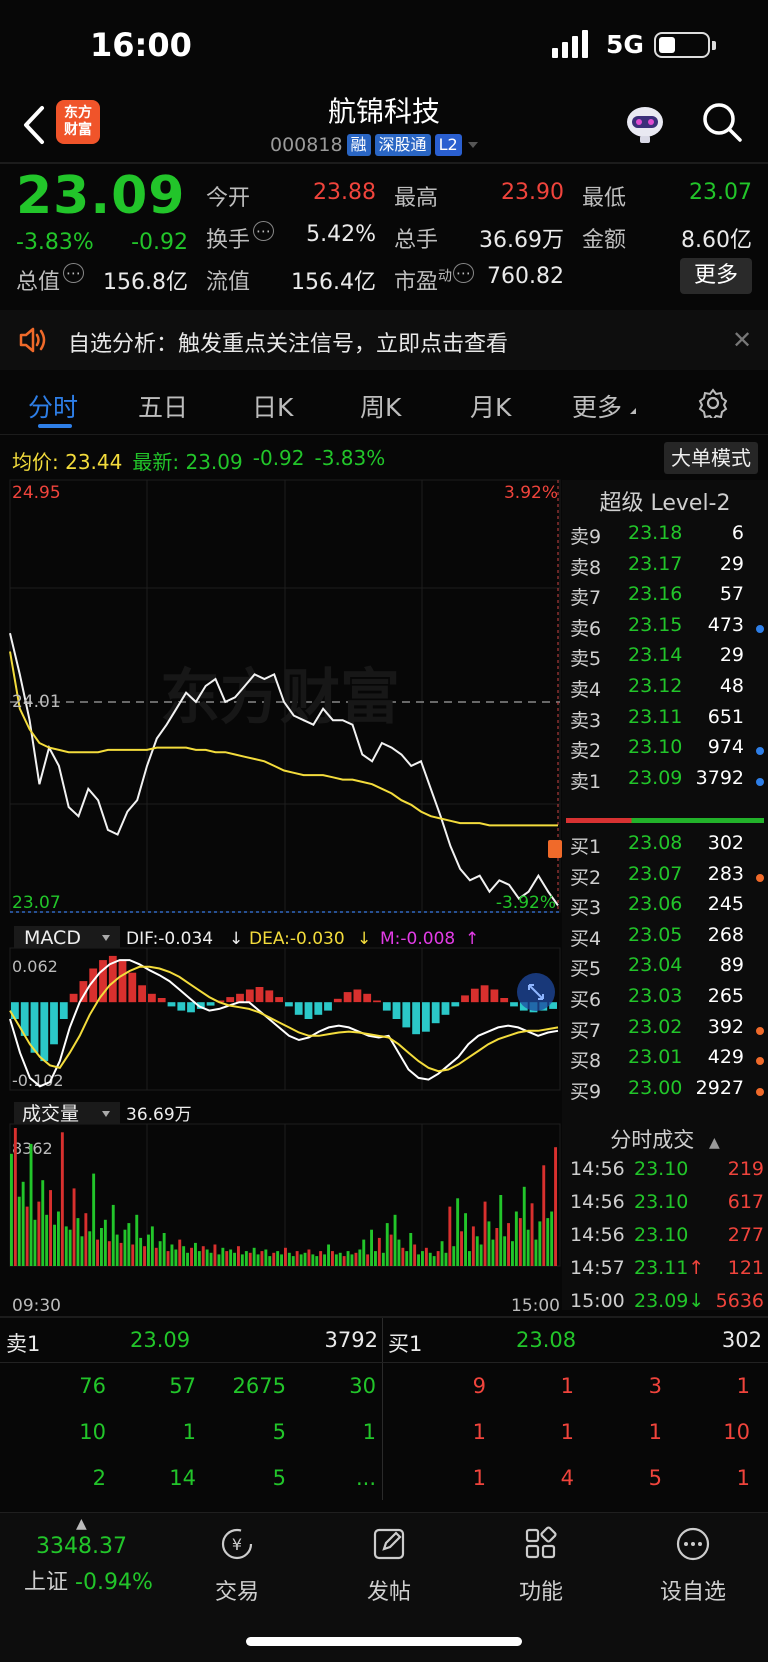  What do you see at coordinates (32, 340) in the screenshot?
I see `speaker-icon` at bounding box center [32, 340].